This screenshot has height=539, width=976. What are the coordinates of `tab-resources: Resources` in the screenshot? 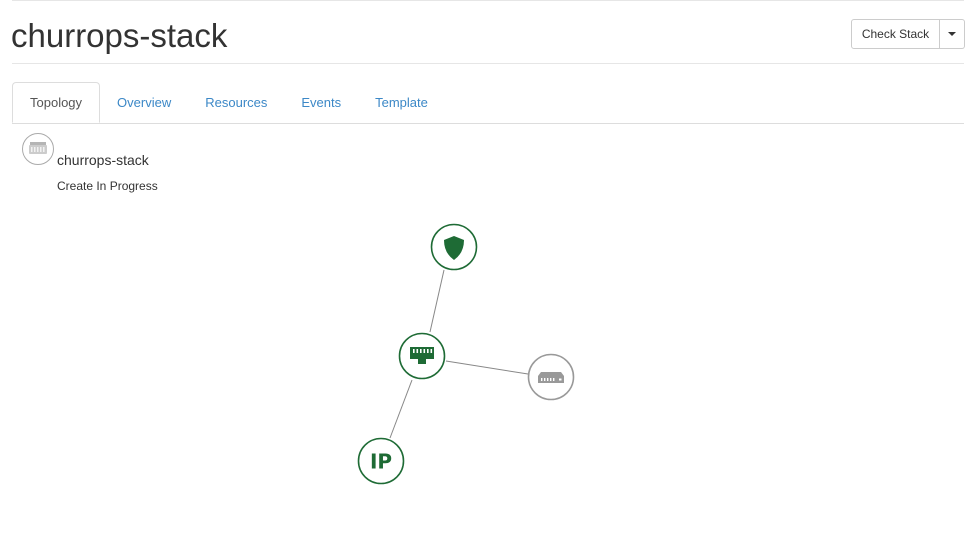 It's located at (236, 102).